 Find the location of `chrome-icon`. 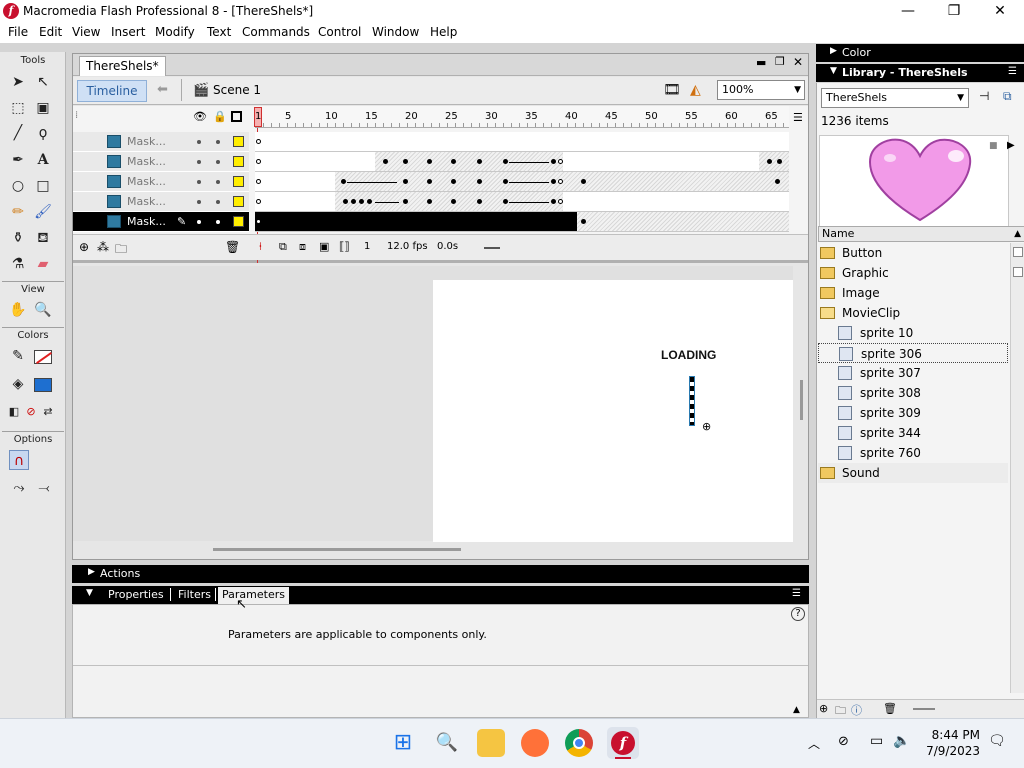

chrome-icon is located at coordinates (579, 743).